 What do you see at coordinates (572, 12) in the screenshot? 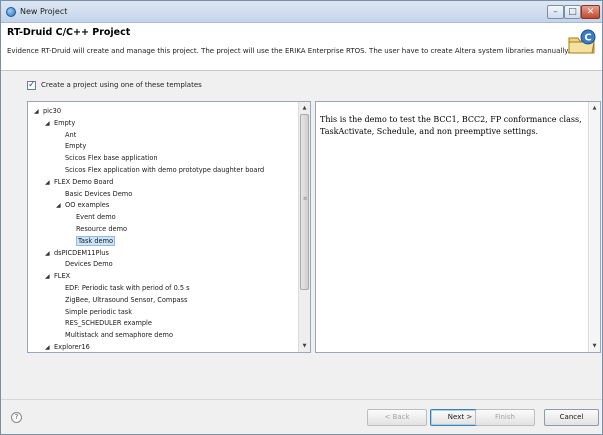
I see `maximize-button: □` at bounding box center [572, 12].